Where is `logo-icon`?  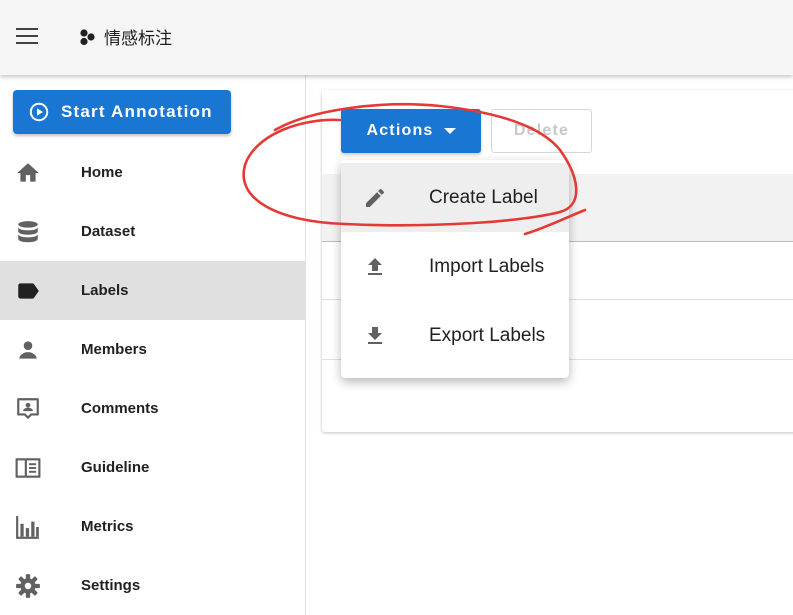 logo-icon is located at coordinates (87, 36).